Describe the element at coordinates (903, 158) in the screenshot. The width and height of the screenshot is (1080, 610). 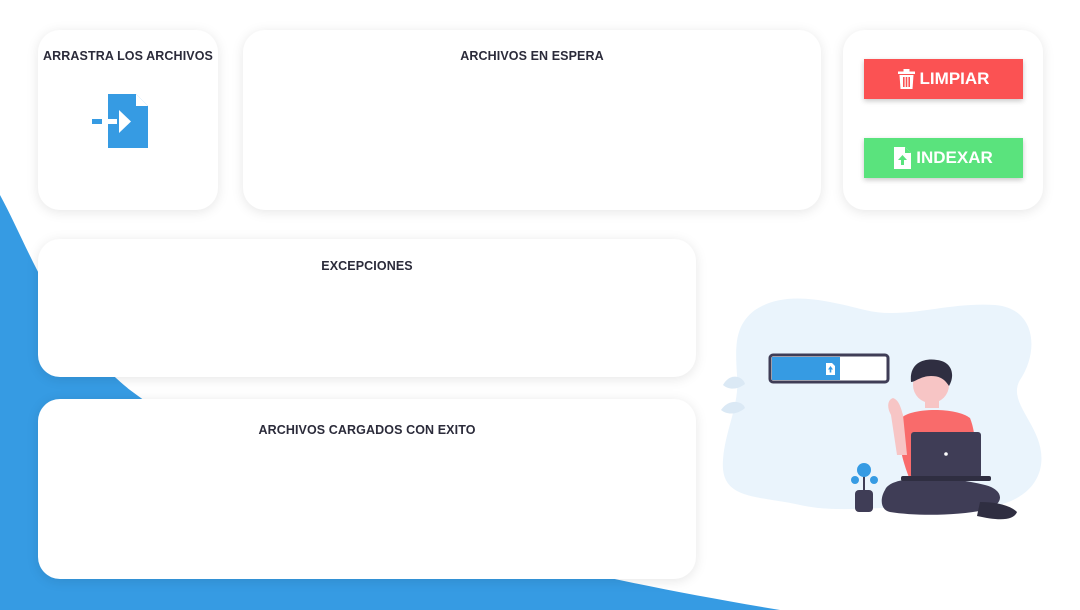
I see `file-upload-icon` at that location.